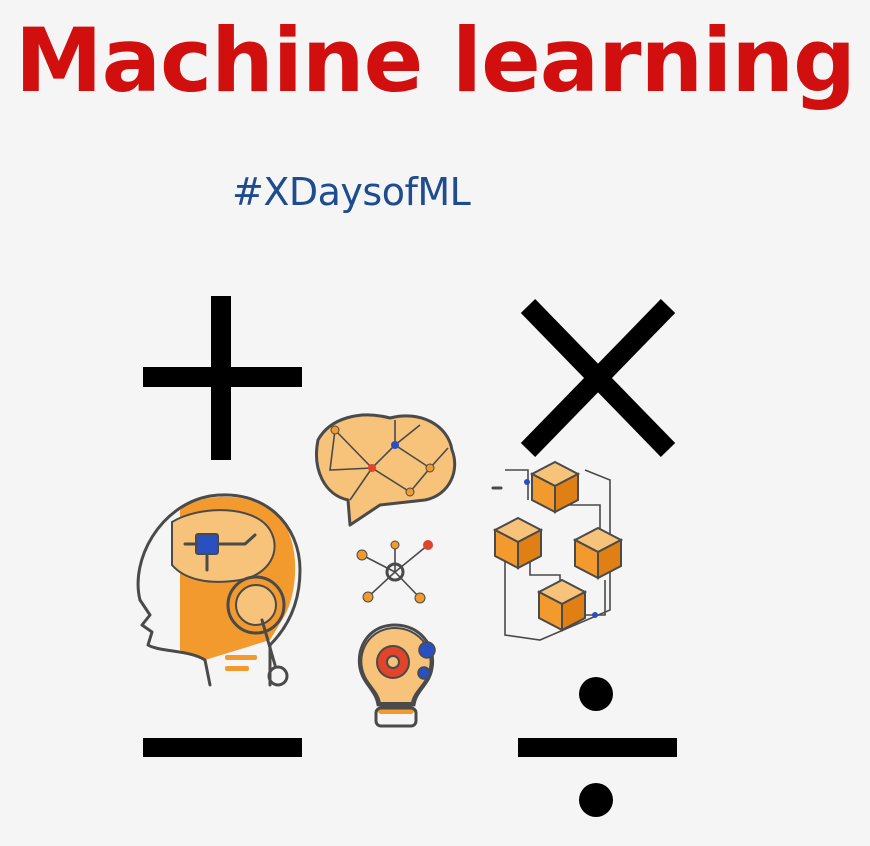  What do you see at coordinates (557, 550) in the screenshot?
I see `blockchain-cubes-icon` at bounding box center [557, 550].